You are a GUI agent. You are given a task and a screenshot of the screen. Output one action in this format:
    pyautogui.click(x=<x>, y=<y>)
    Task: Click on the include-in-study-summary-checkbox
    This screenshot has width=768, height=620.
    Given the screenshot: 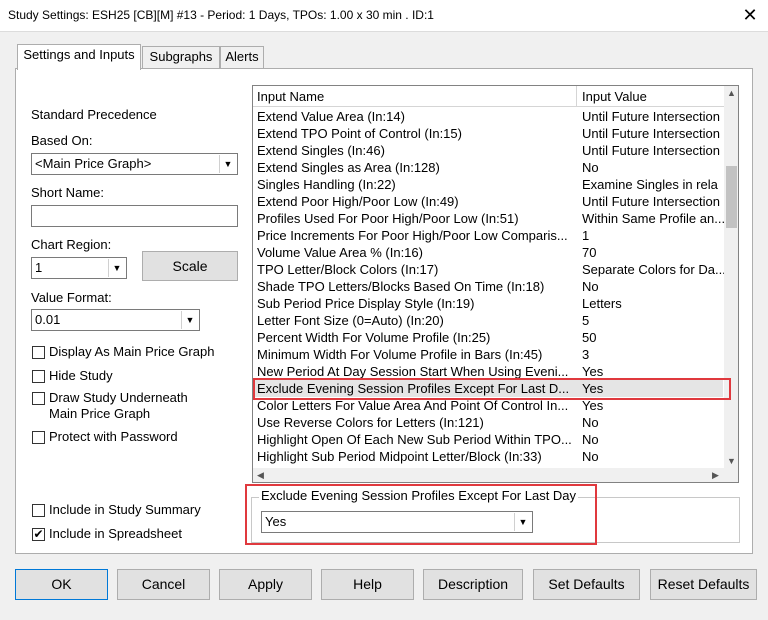 What is the action you would take?
    pyautogui.click(x=38, y=510)
    